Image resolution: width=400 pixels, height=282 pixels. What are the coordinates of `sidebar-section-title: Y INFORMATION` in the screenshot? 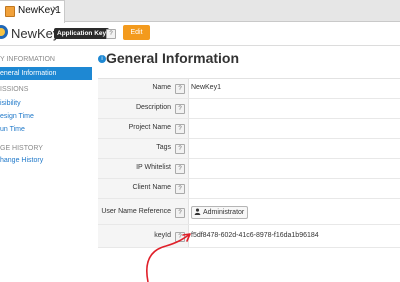 It's located at (27, 59).